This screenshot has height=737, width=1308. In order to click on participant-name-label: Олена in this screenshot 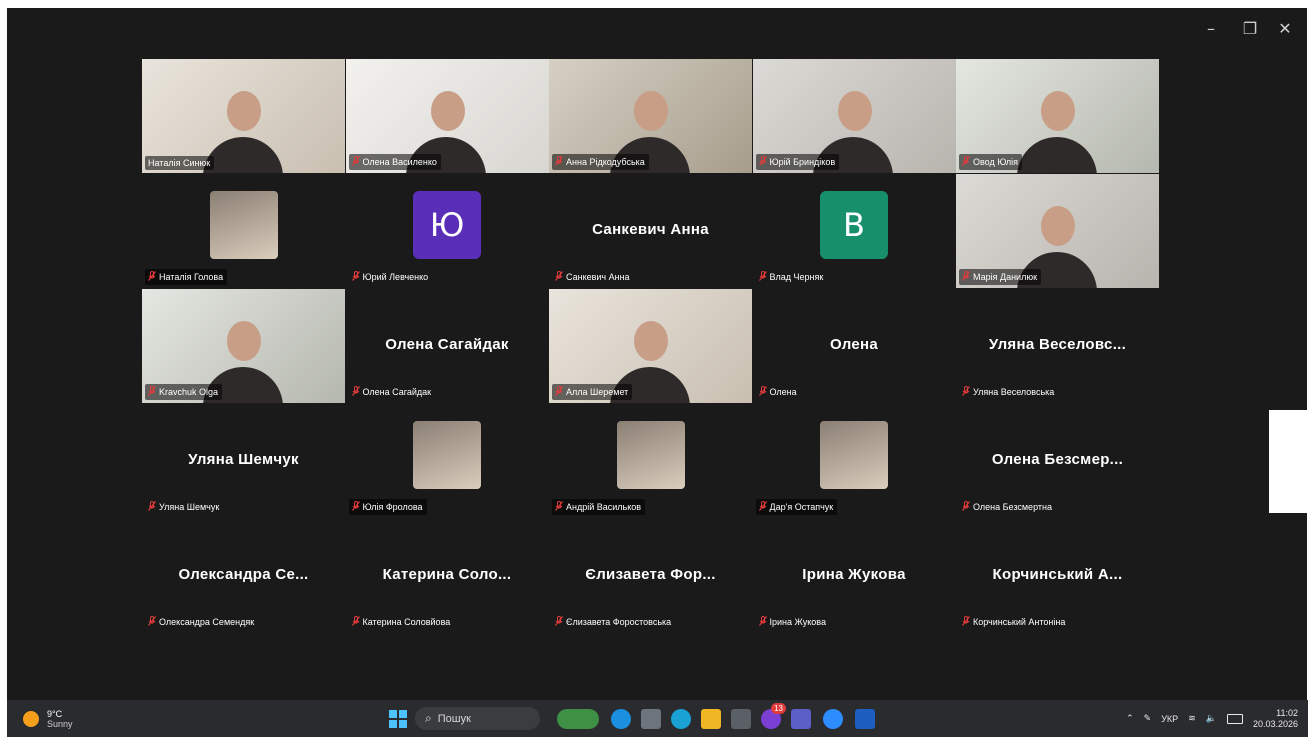, I will do `click(778, 392)`.